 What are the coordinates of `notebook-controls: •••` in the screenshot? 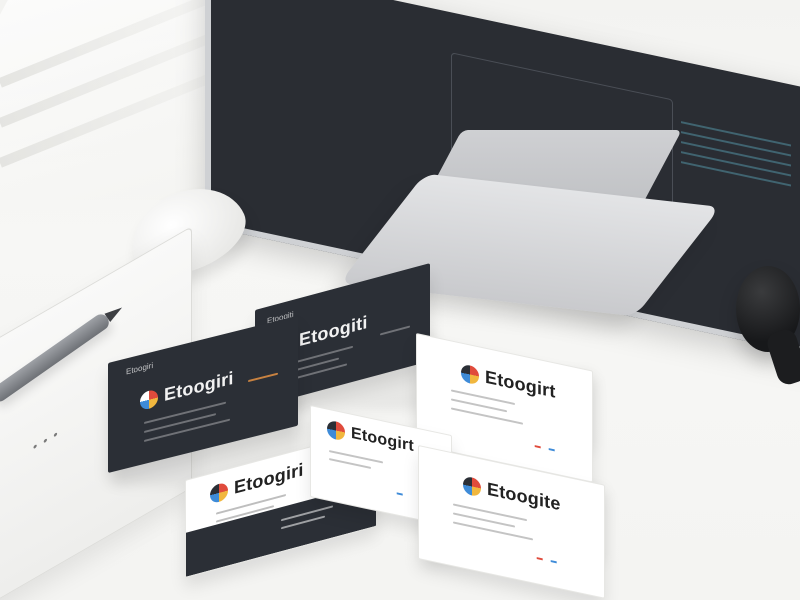 It's located at (48, 439).